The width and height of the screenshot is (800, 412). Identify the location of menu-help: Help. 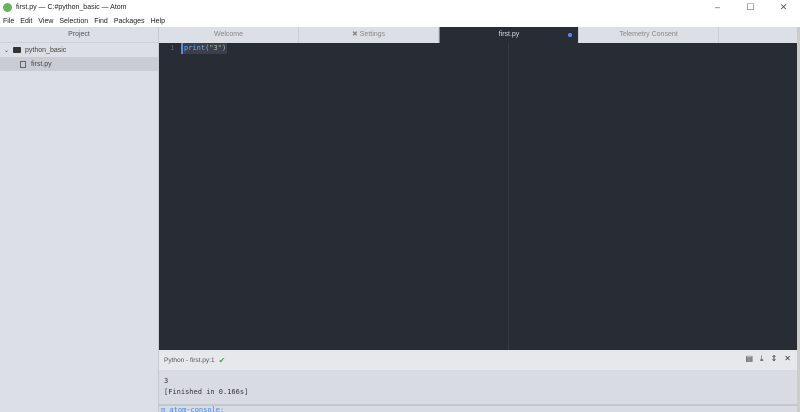
(158, 21).